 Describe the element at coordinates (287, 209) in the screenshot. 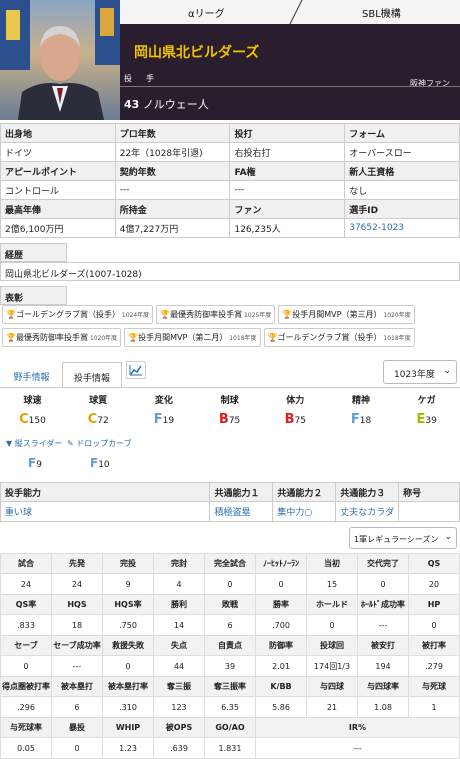

I see `fans-label: ファン` at that location.